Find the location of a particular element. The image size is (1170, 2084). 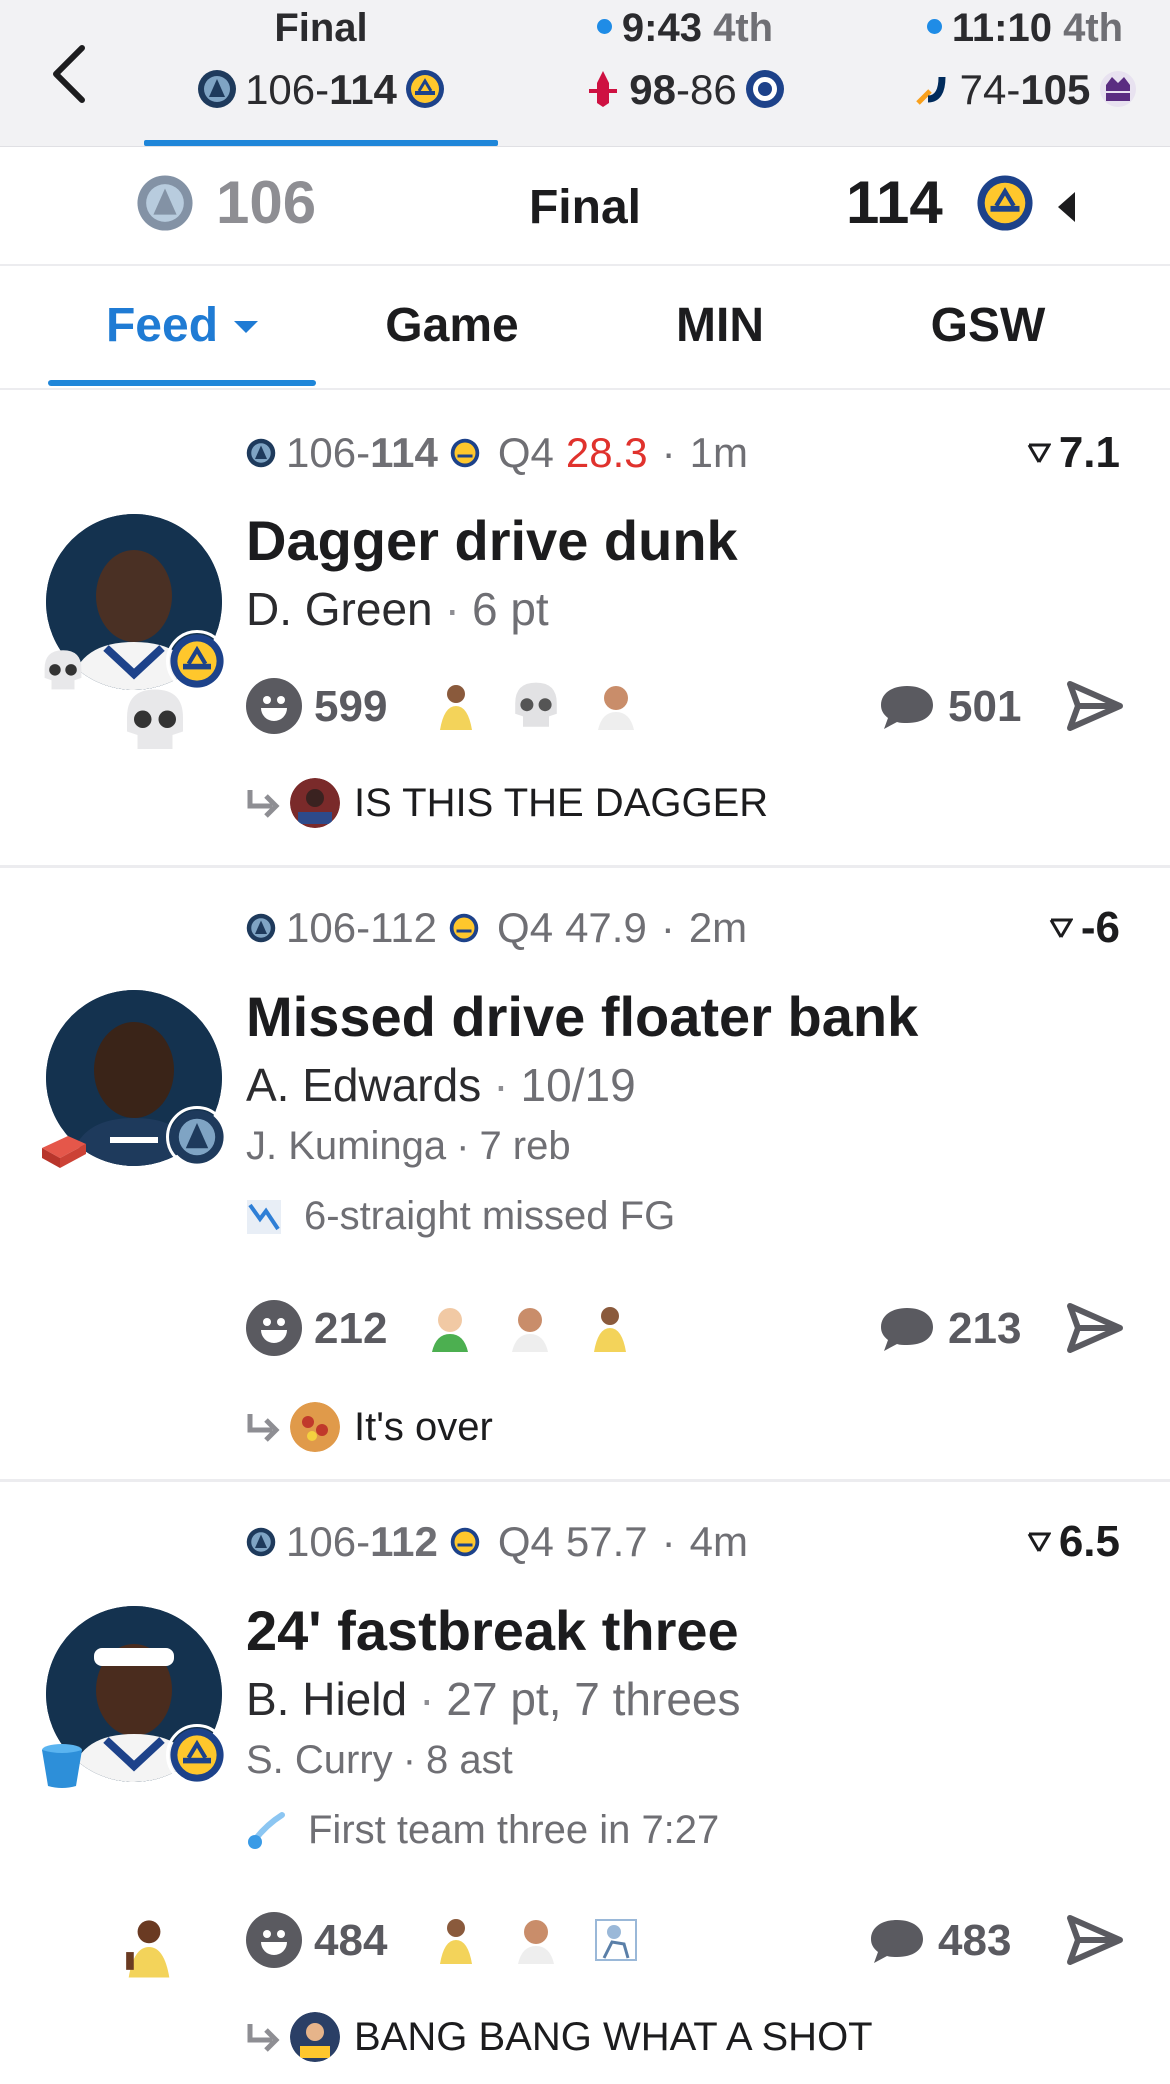

strip-game-score: 74-105 is located at coordinates (1025, 90).